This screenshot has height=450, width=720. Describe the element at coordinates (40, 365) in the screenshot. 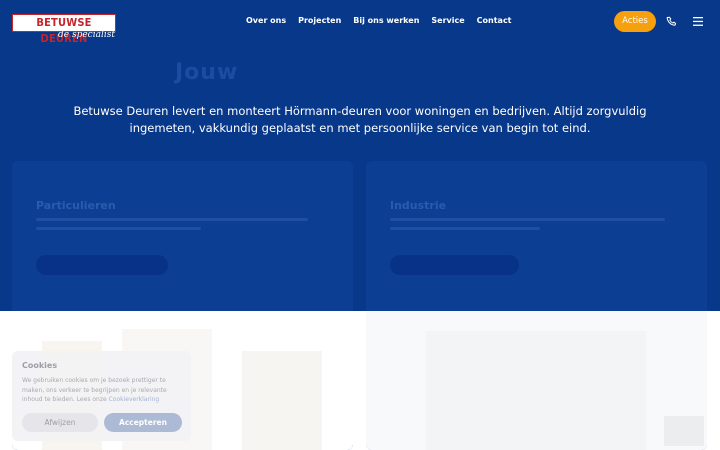

I see `cookie-title: Cookies` at that location.